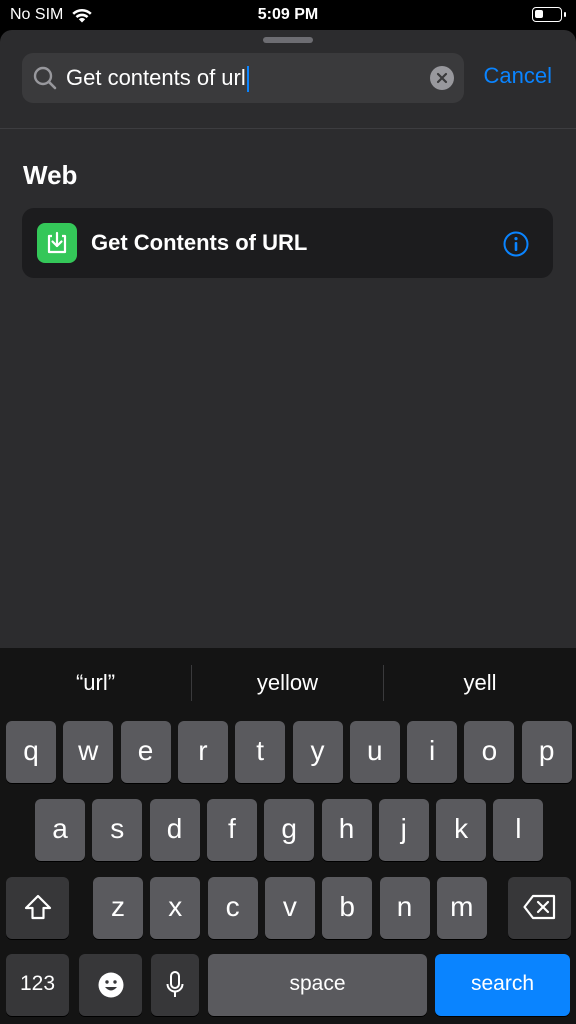 The width and height of the screenshot is (576, 1024). I want to click on battery-level, so click(539, 14).